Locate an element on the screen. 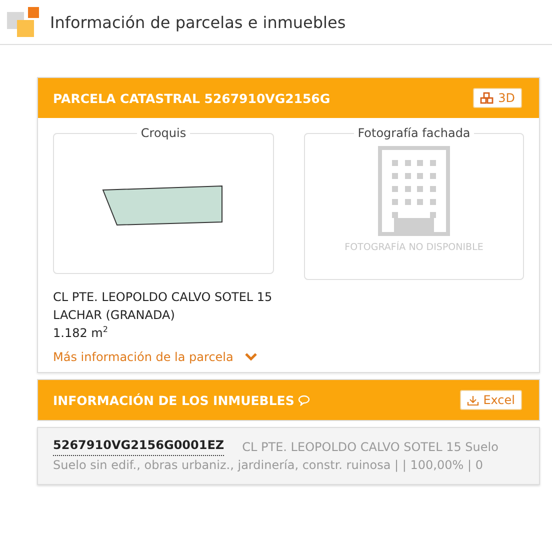  property-row: 5267910VG2156G0001EZ CL PTE. LEOPOLDO CALVO SOTEL 15 Suelo Suelo sin edif., obras urbaniz., jardinería, constr. ruinosa | | 100,00% | 0 is located at coordinates (288, 456).